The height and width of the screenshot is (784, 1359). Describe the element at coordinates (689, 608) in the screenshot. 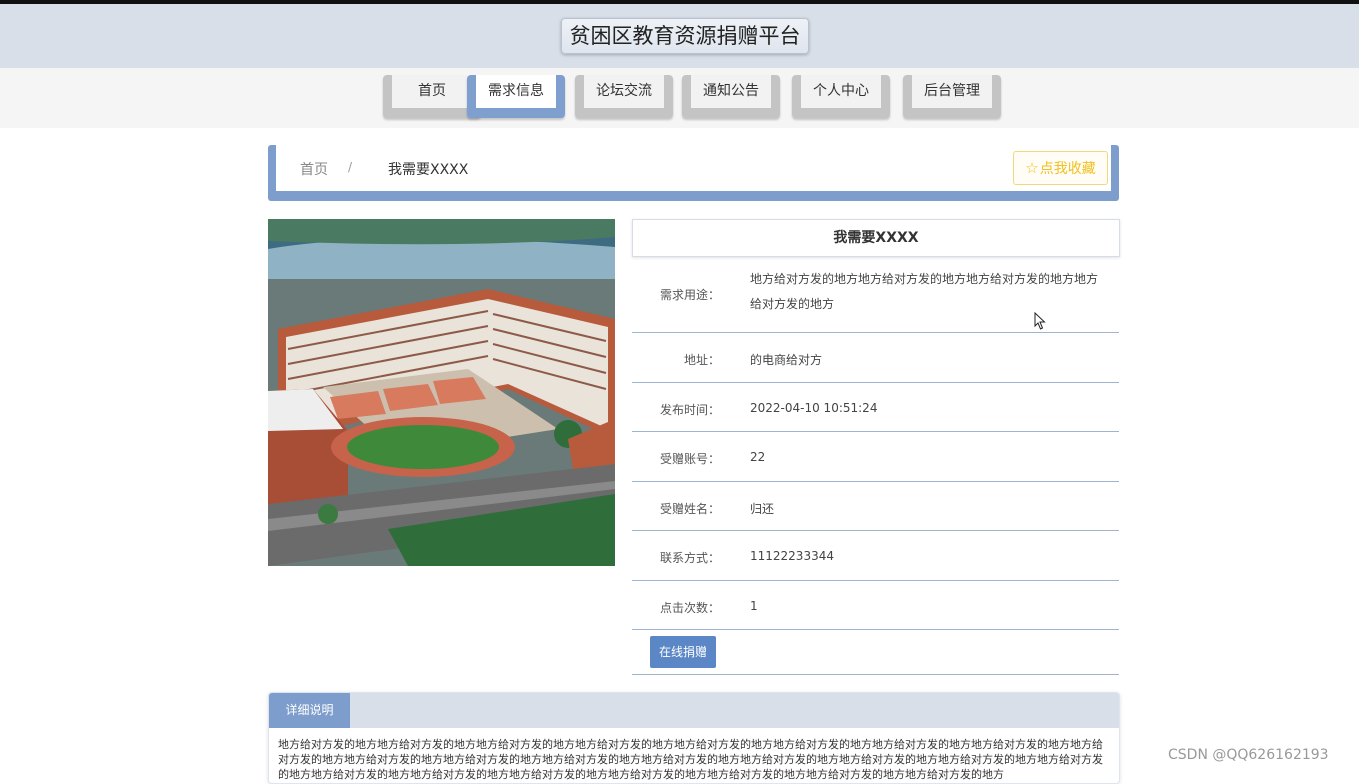

I see `field-label: 点击次数：` at that location.